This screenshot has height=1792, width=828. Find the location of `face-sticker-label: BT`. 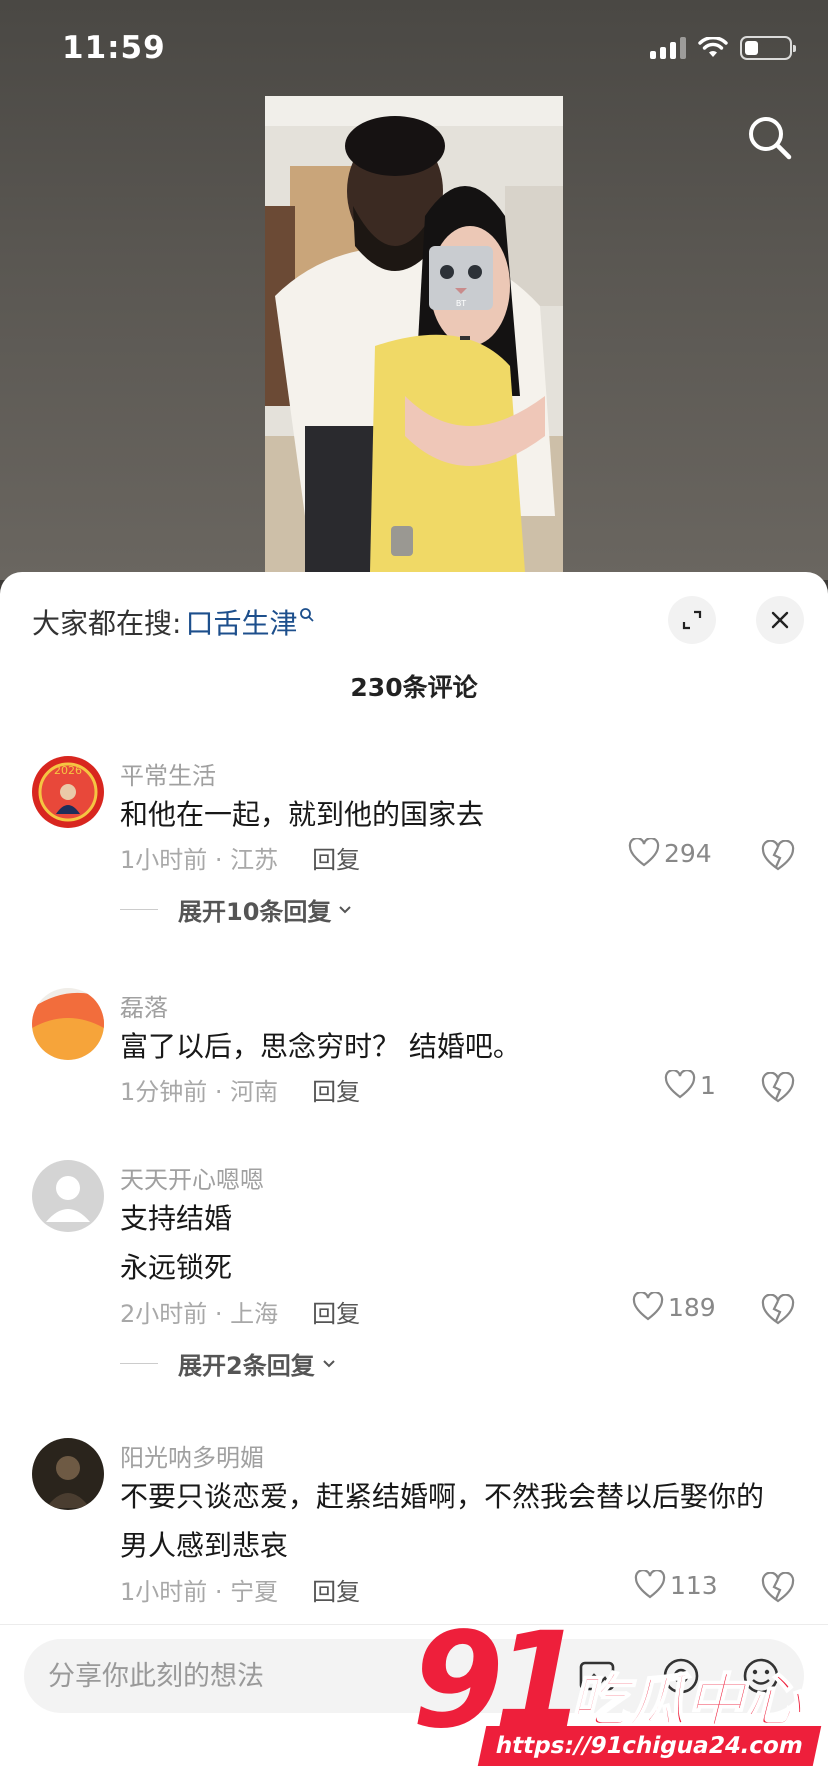

face-sticker-label: BT is located at coordinates (461, 303).